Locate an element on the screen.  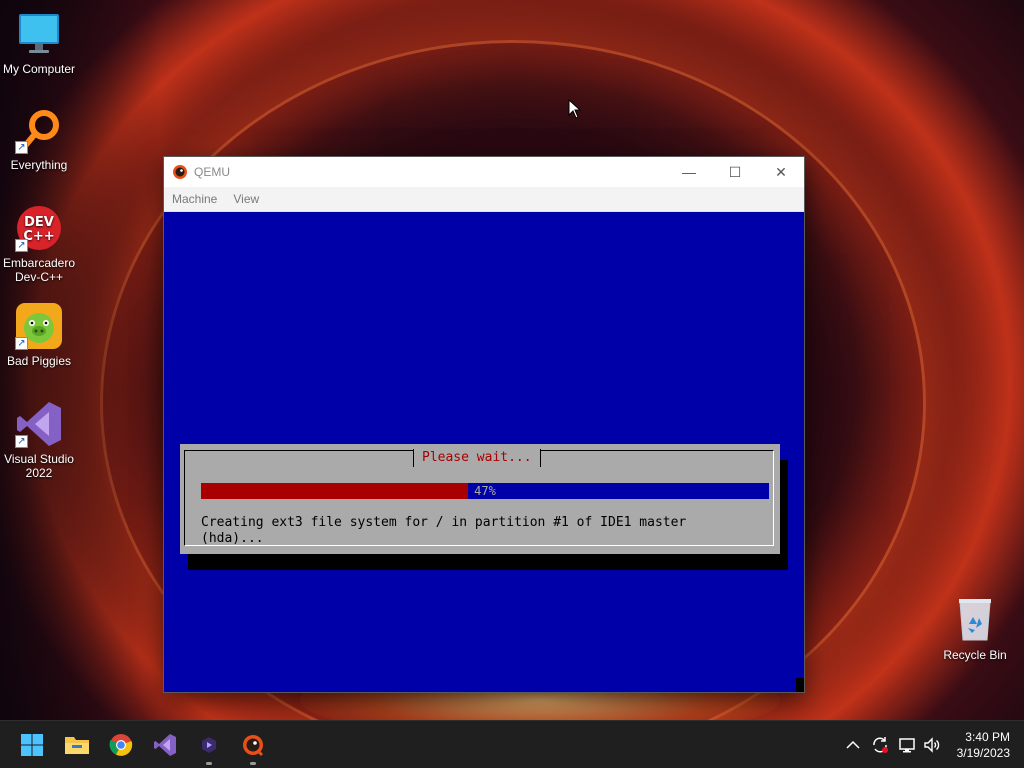
progress-bar: 47% is located at coordinates (485, 491).